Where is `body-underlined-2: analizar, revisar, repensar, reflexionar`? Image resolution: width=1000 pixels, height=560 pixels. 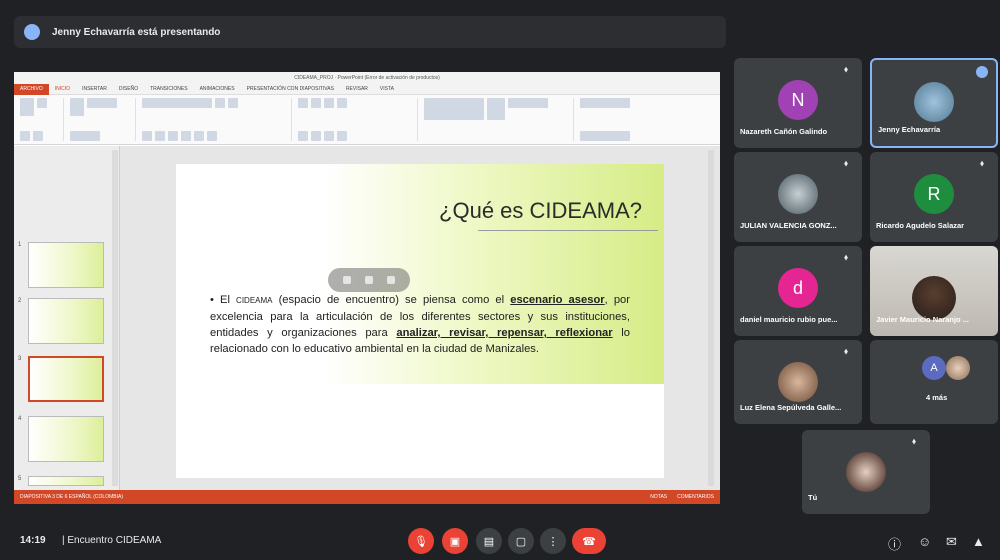 body-underlined-2: analizar, revisar, repensar, reflexionar is located at coordinates (504, 333).